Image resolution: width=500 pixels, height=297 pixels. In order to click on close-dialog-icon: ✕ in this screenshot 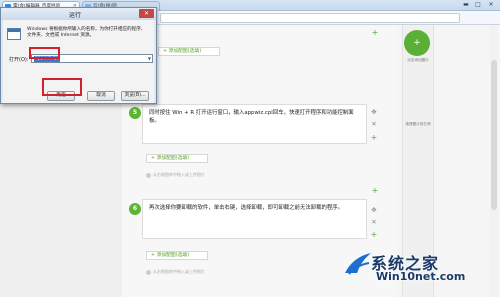, I will do `click(146, 13)`.